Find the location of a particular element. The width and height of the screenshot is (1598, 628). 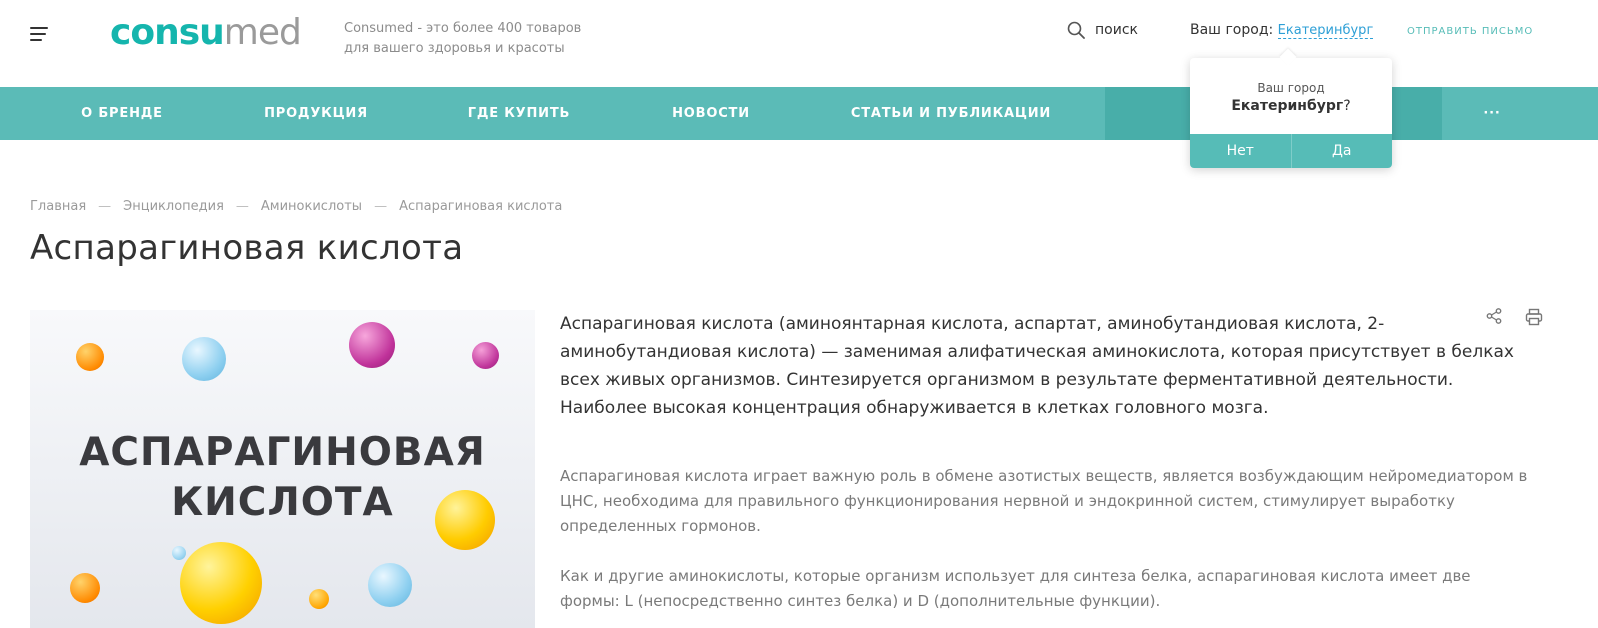

city-confirm-popup: Ваш город Екатеринбург? Нет Да is located at coordinates (1291, 113).